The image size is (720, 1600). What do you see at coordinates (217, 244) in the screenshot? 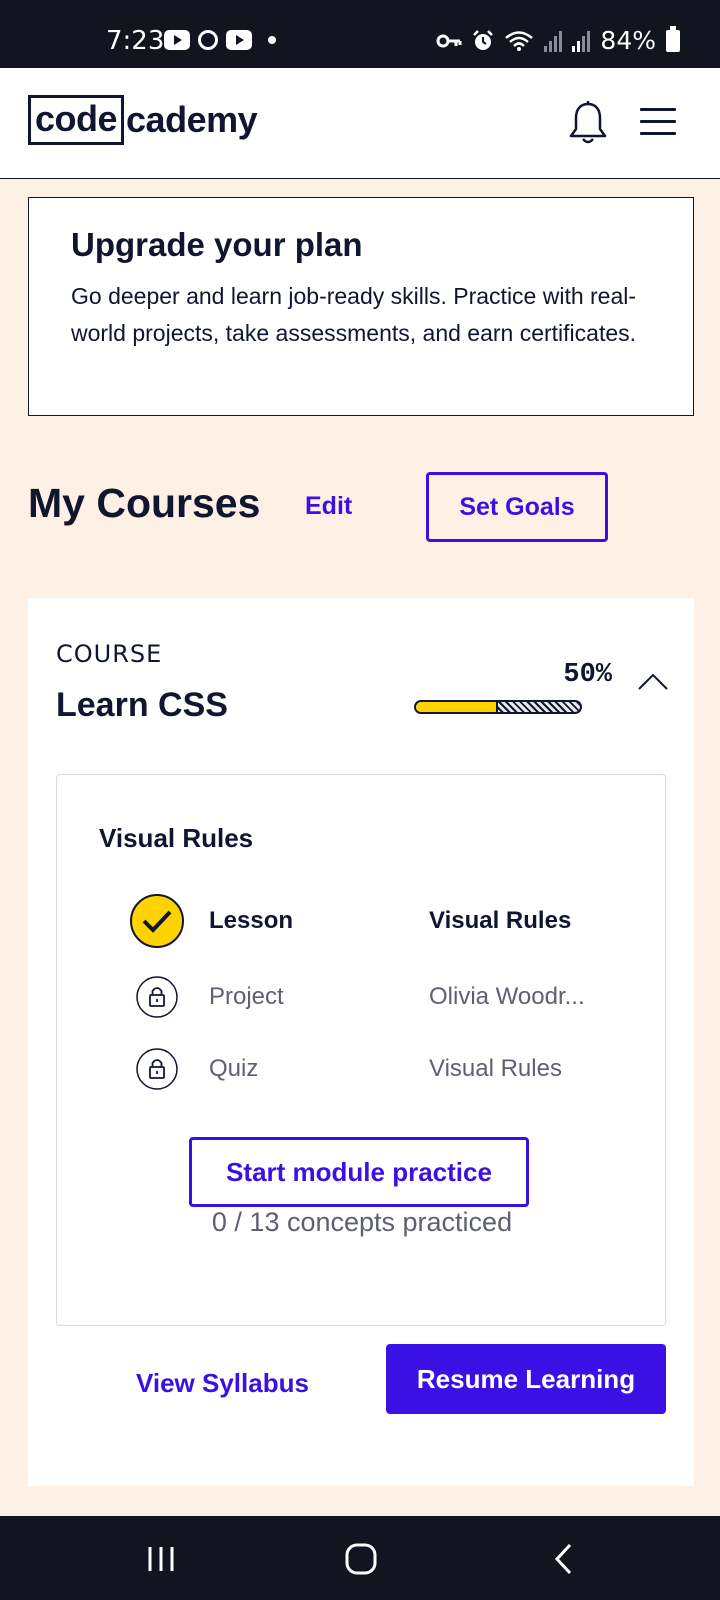
I see `upgrade-title: Upgrade your plan` at bounding box center [217, 244].